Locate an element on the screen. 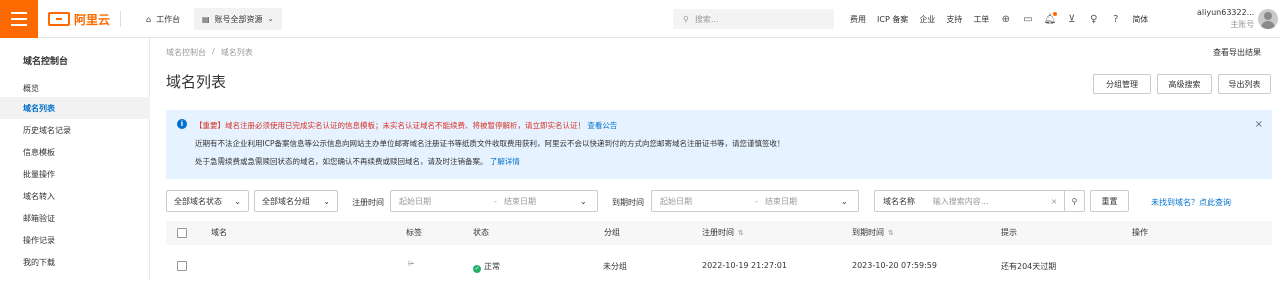  cart-icon: ⊻ is located at coordinates (1071, 19).